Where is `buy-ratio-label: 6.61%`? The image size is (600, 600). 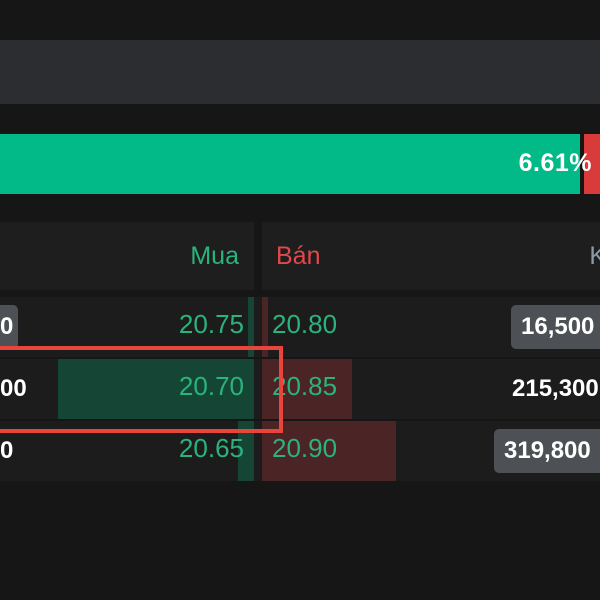 buy-ratio-label: 6.61% is located at coordinates (555, 163).